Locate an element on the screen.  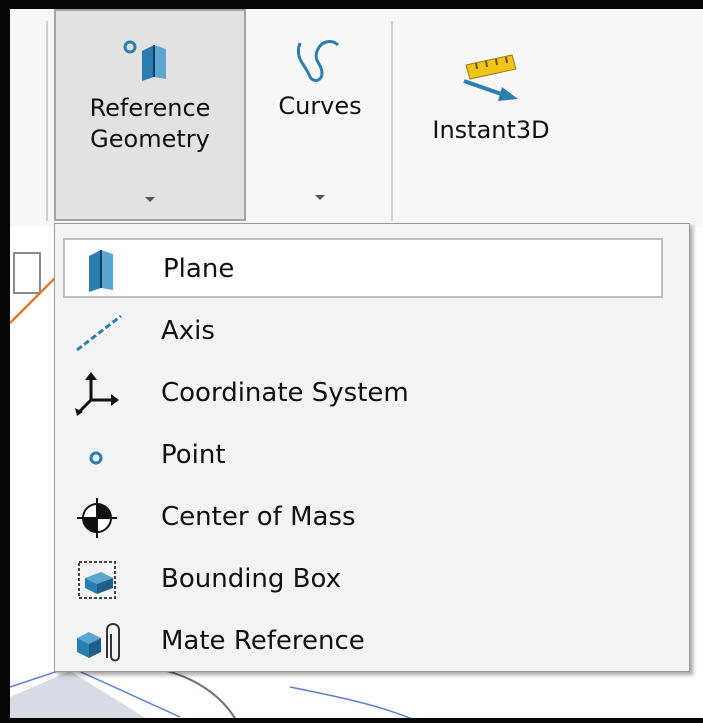
menu-item-label: Center of Mass is located at coordinates (258, 517).